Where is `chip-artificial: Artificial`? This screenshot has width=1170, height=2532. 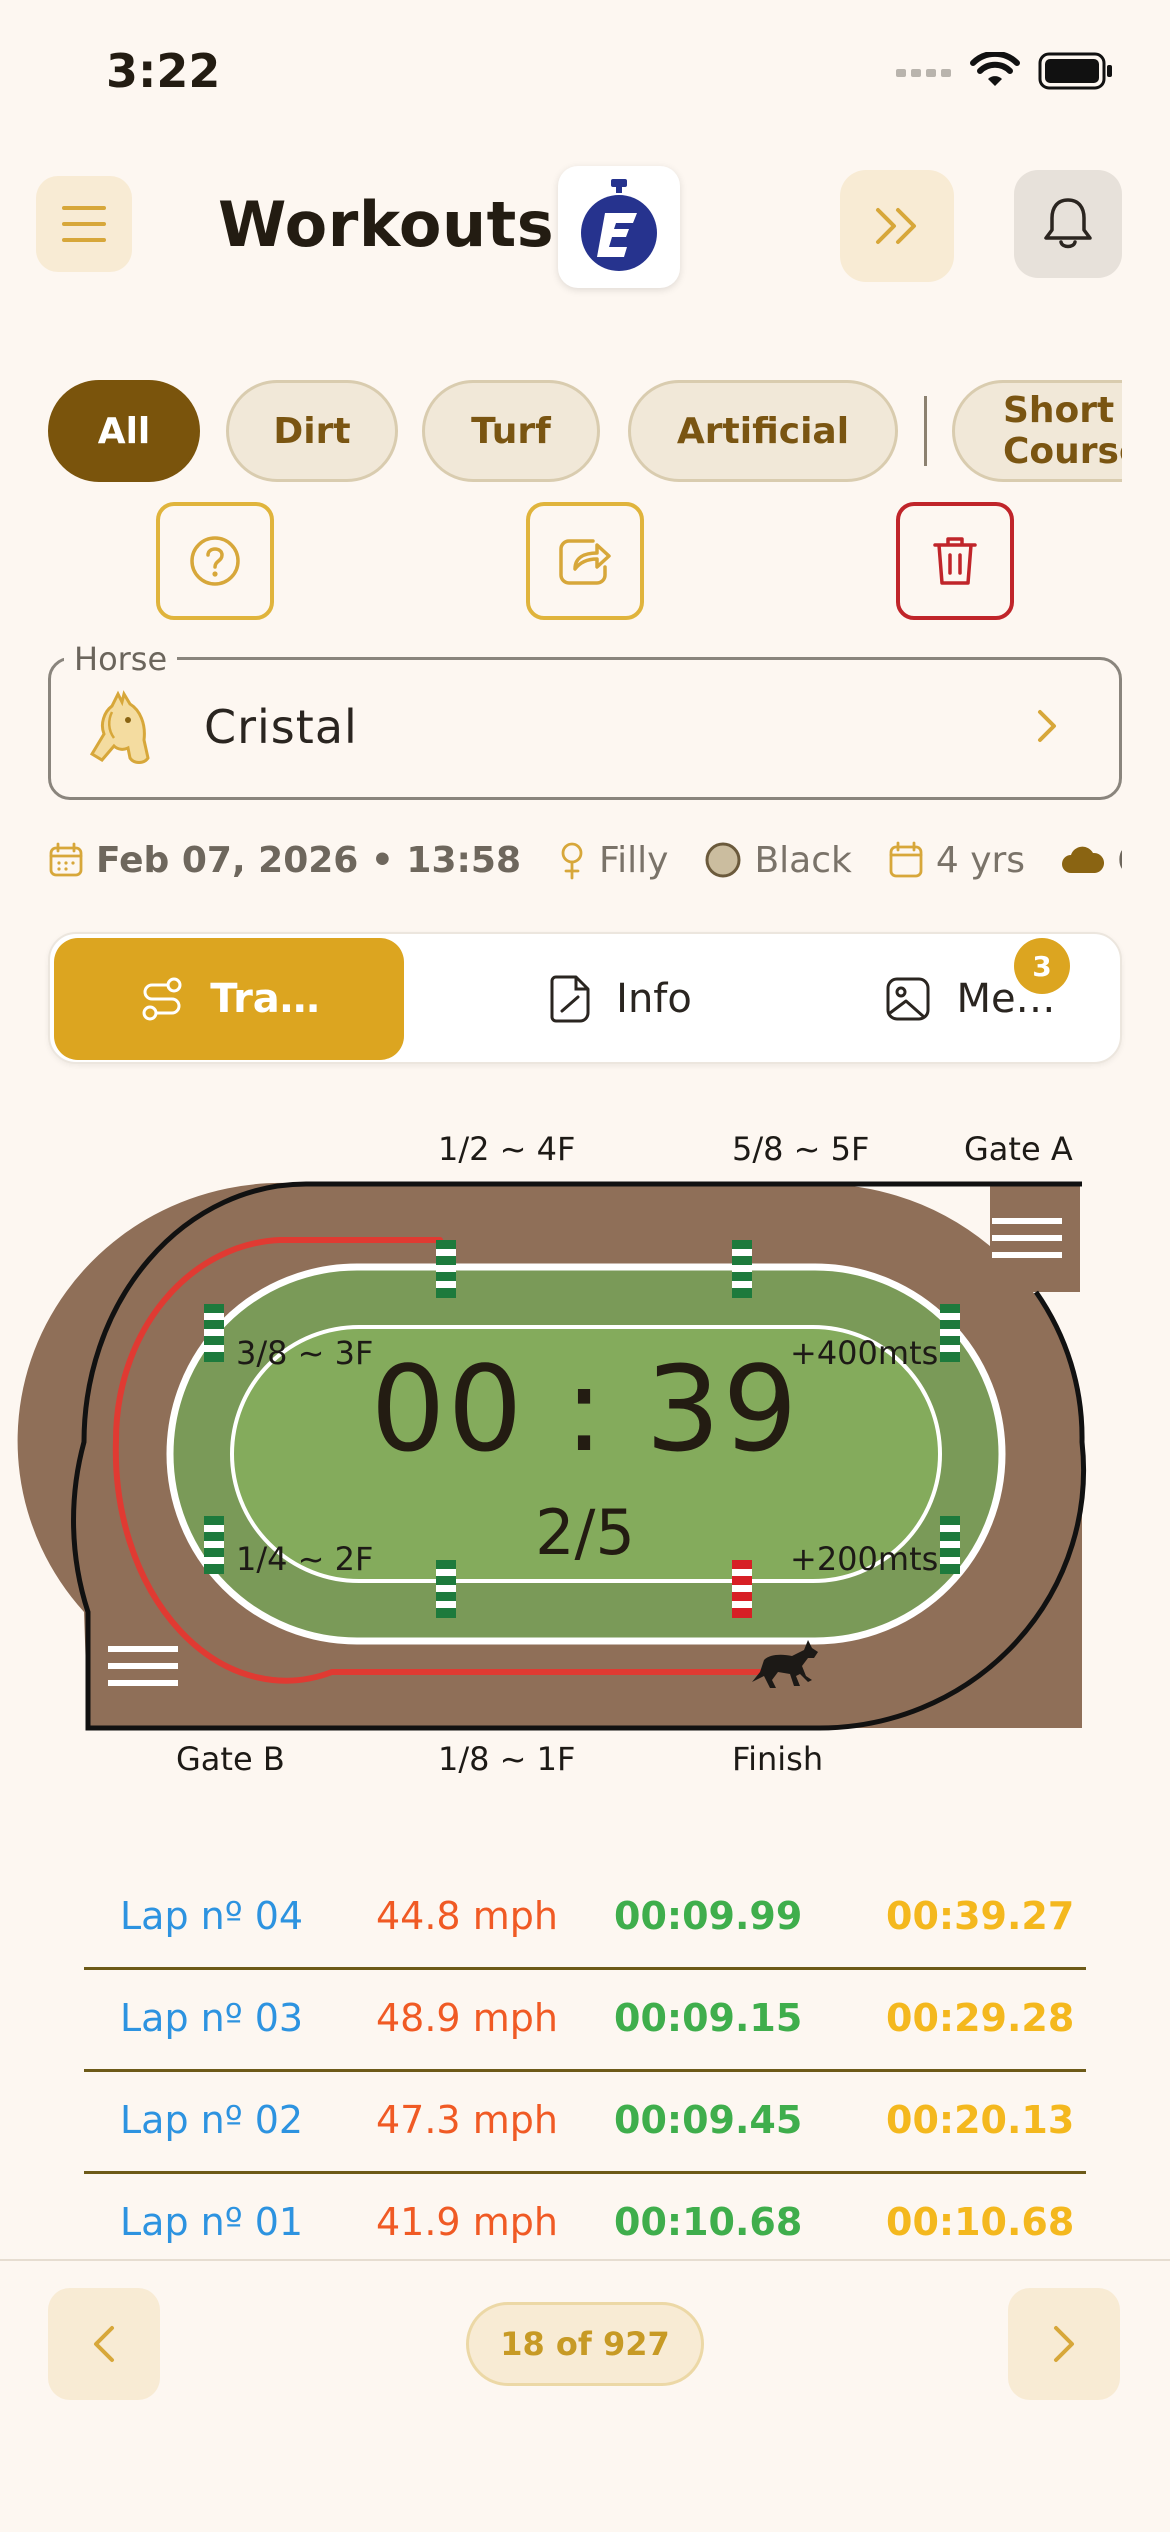 chip-artificial: Artificial is located at coordinates (763, 431).